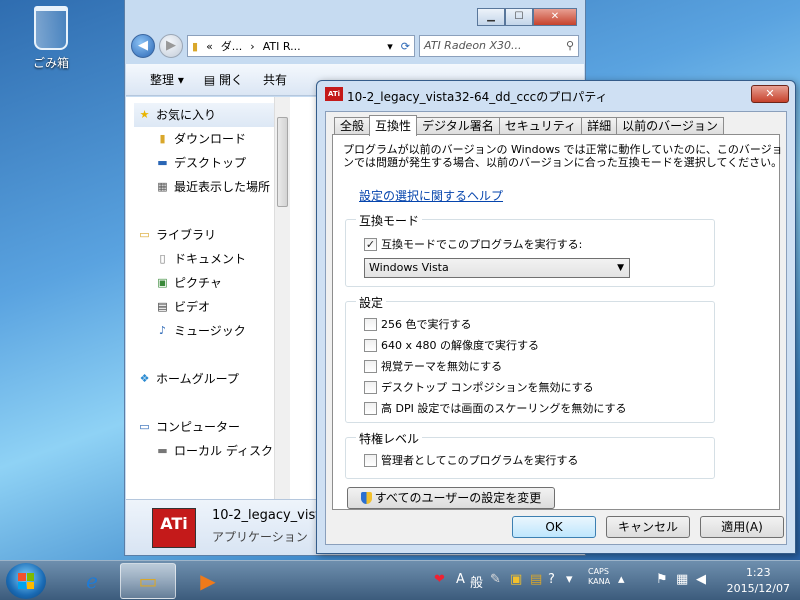 The width and height of the screenshot is (800, 600). I want to click on close-button: ✕, so click(555, 17).